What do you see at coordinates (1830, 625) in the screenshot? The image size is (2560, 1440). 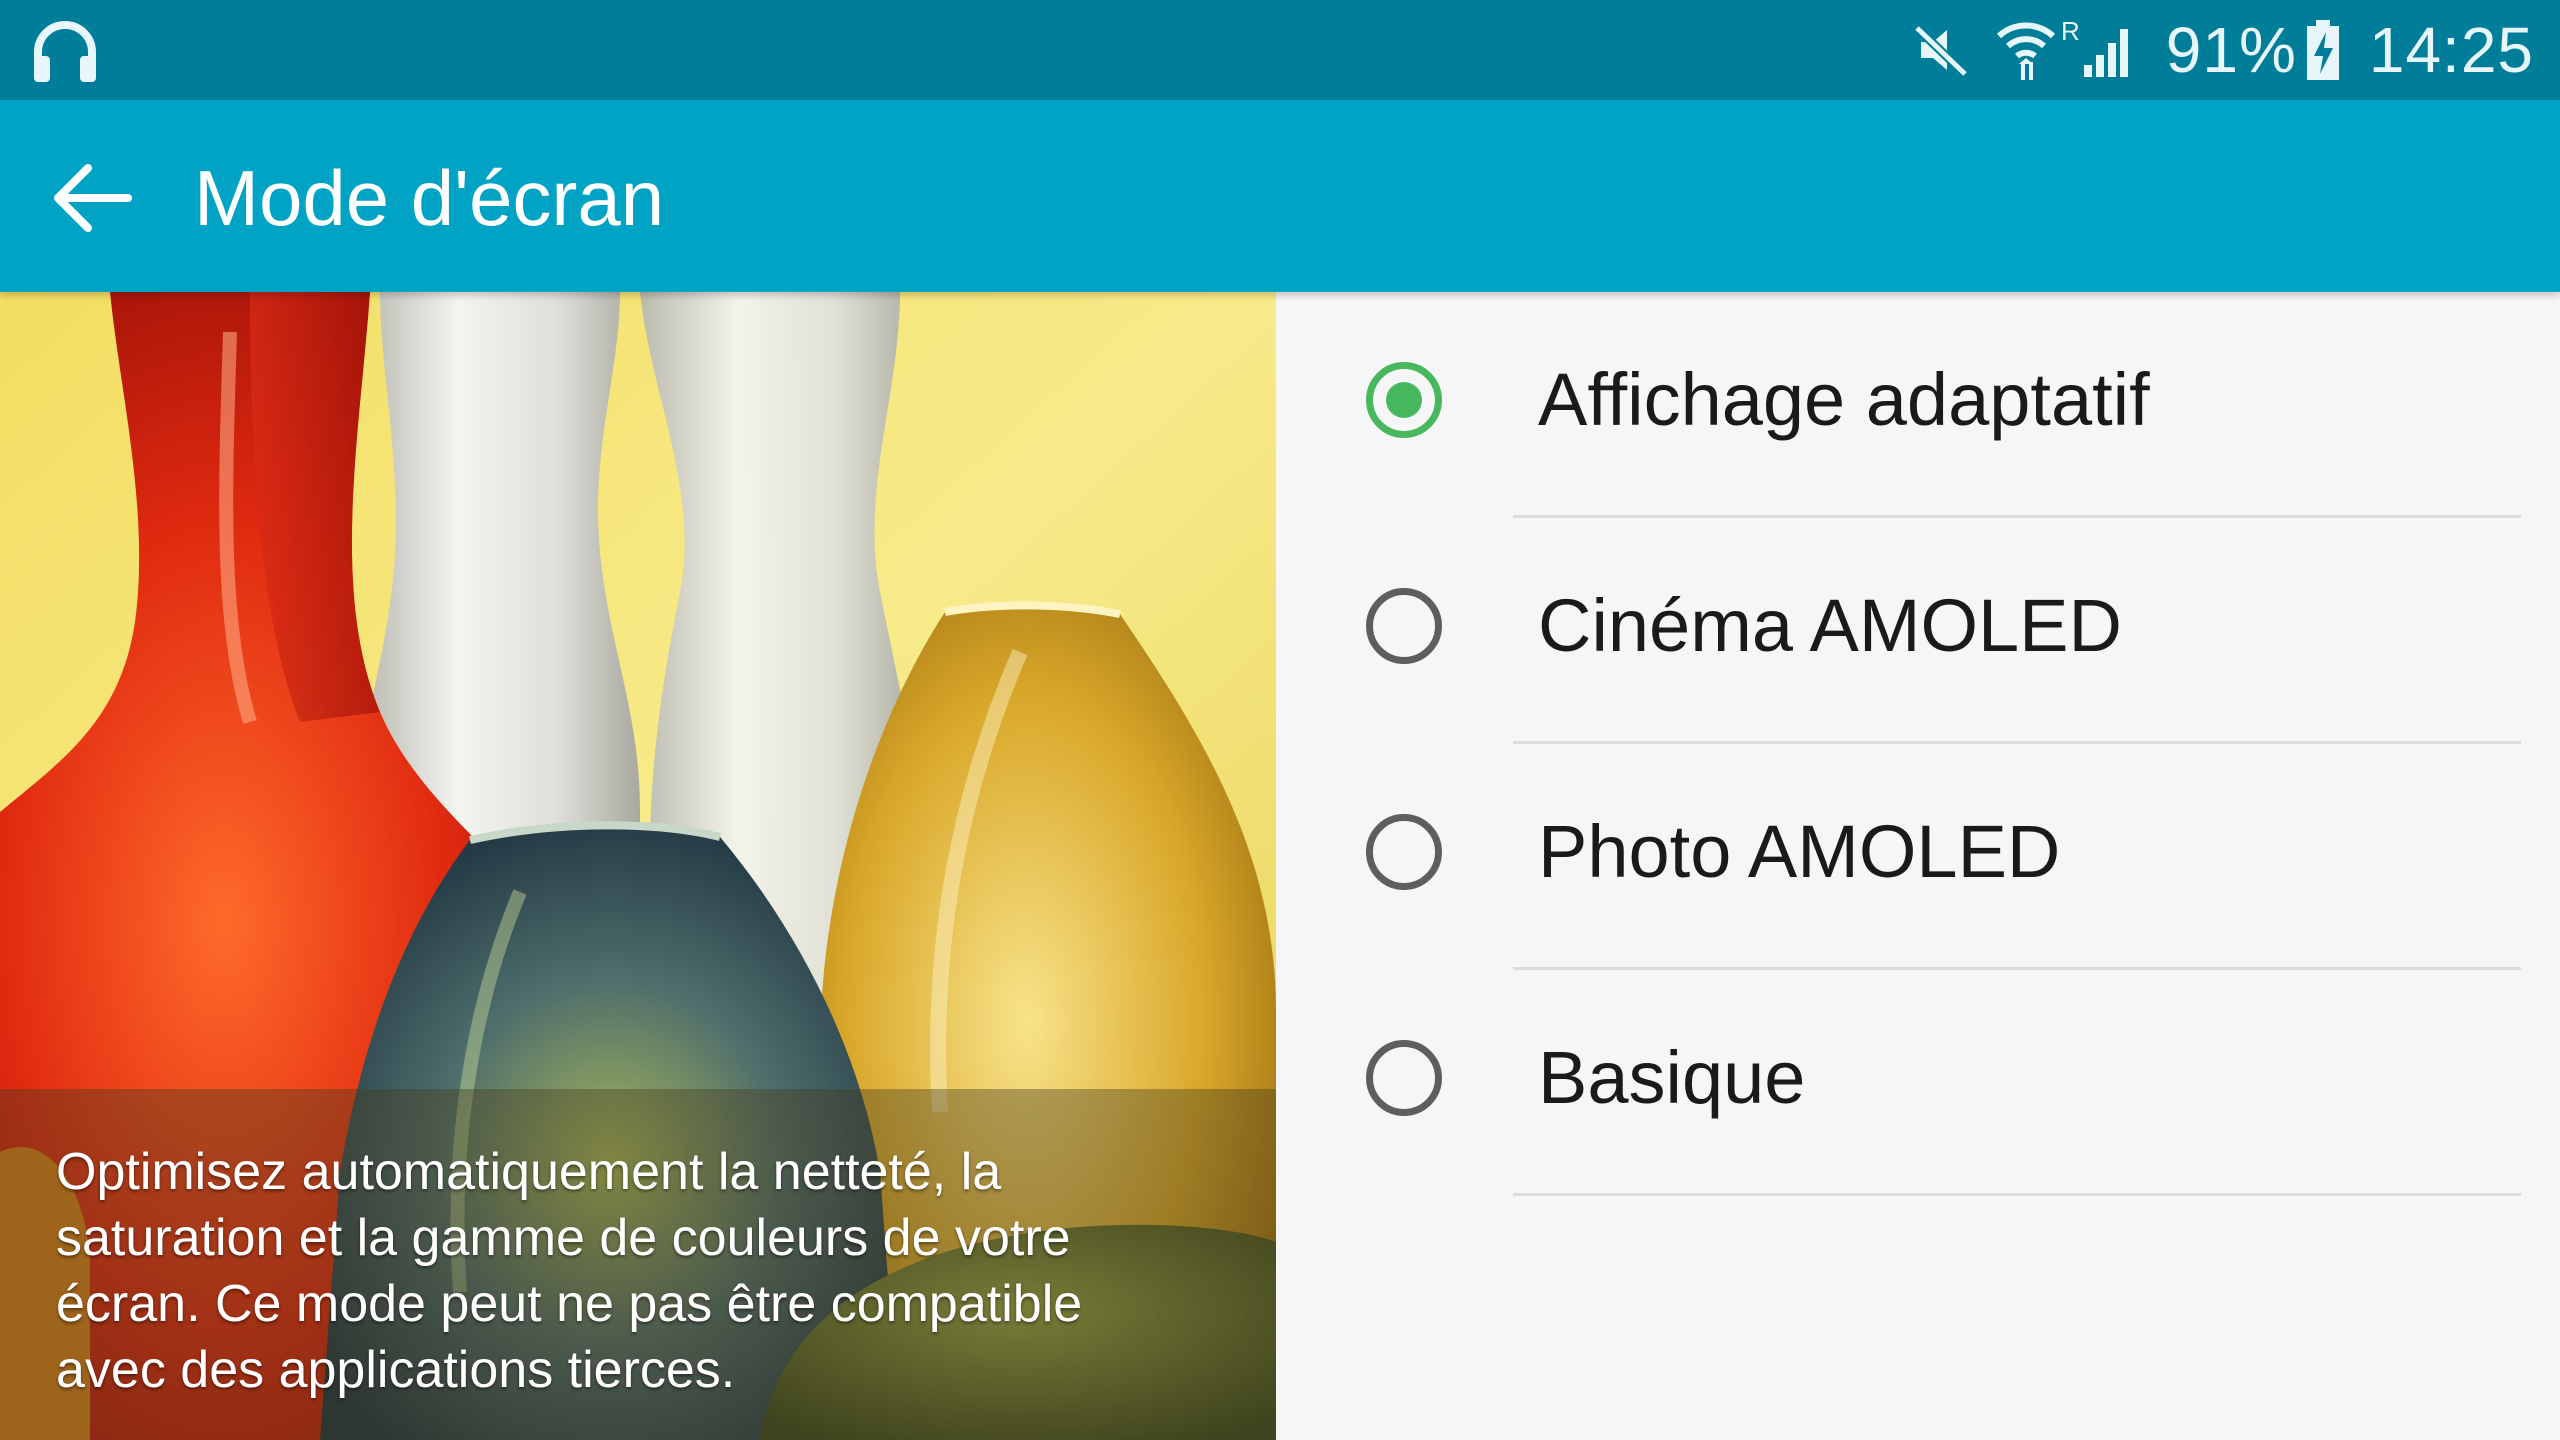 I see `option-label: Cinéma AMOLED` at bounding box center [1830, 625].